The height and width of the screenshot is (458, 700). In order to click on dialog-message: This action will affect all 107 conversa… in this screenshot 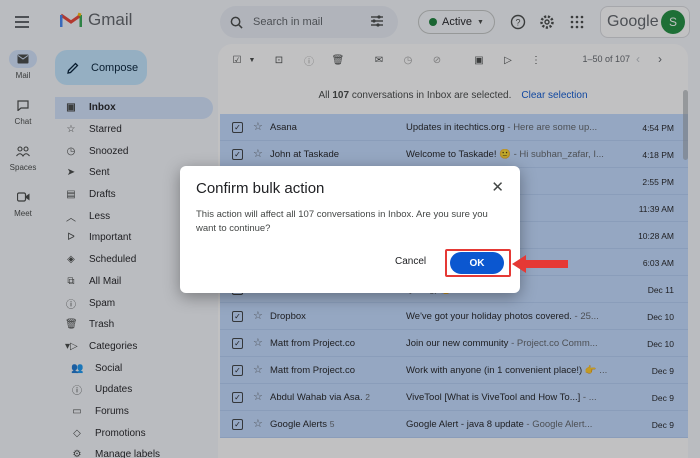, I will do `click(342, 221)`.